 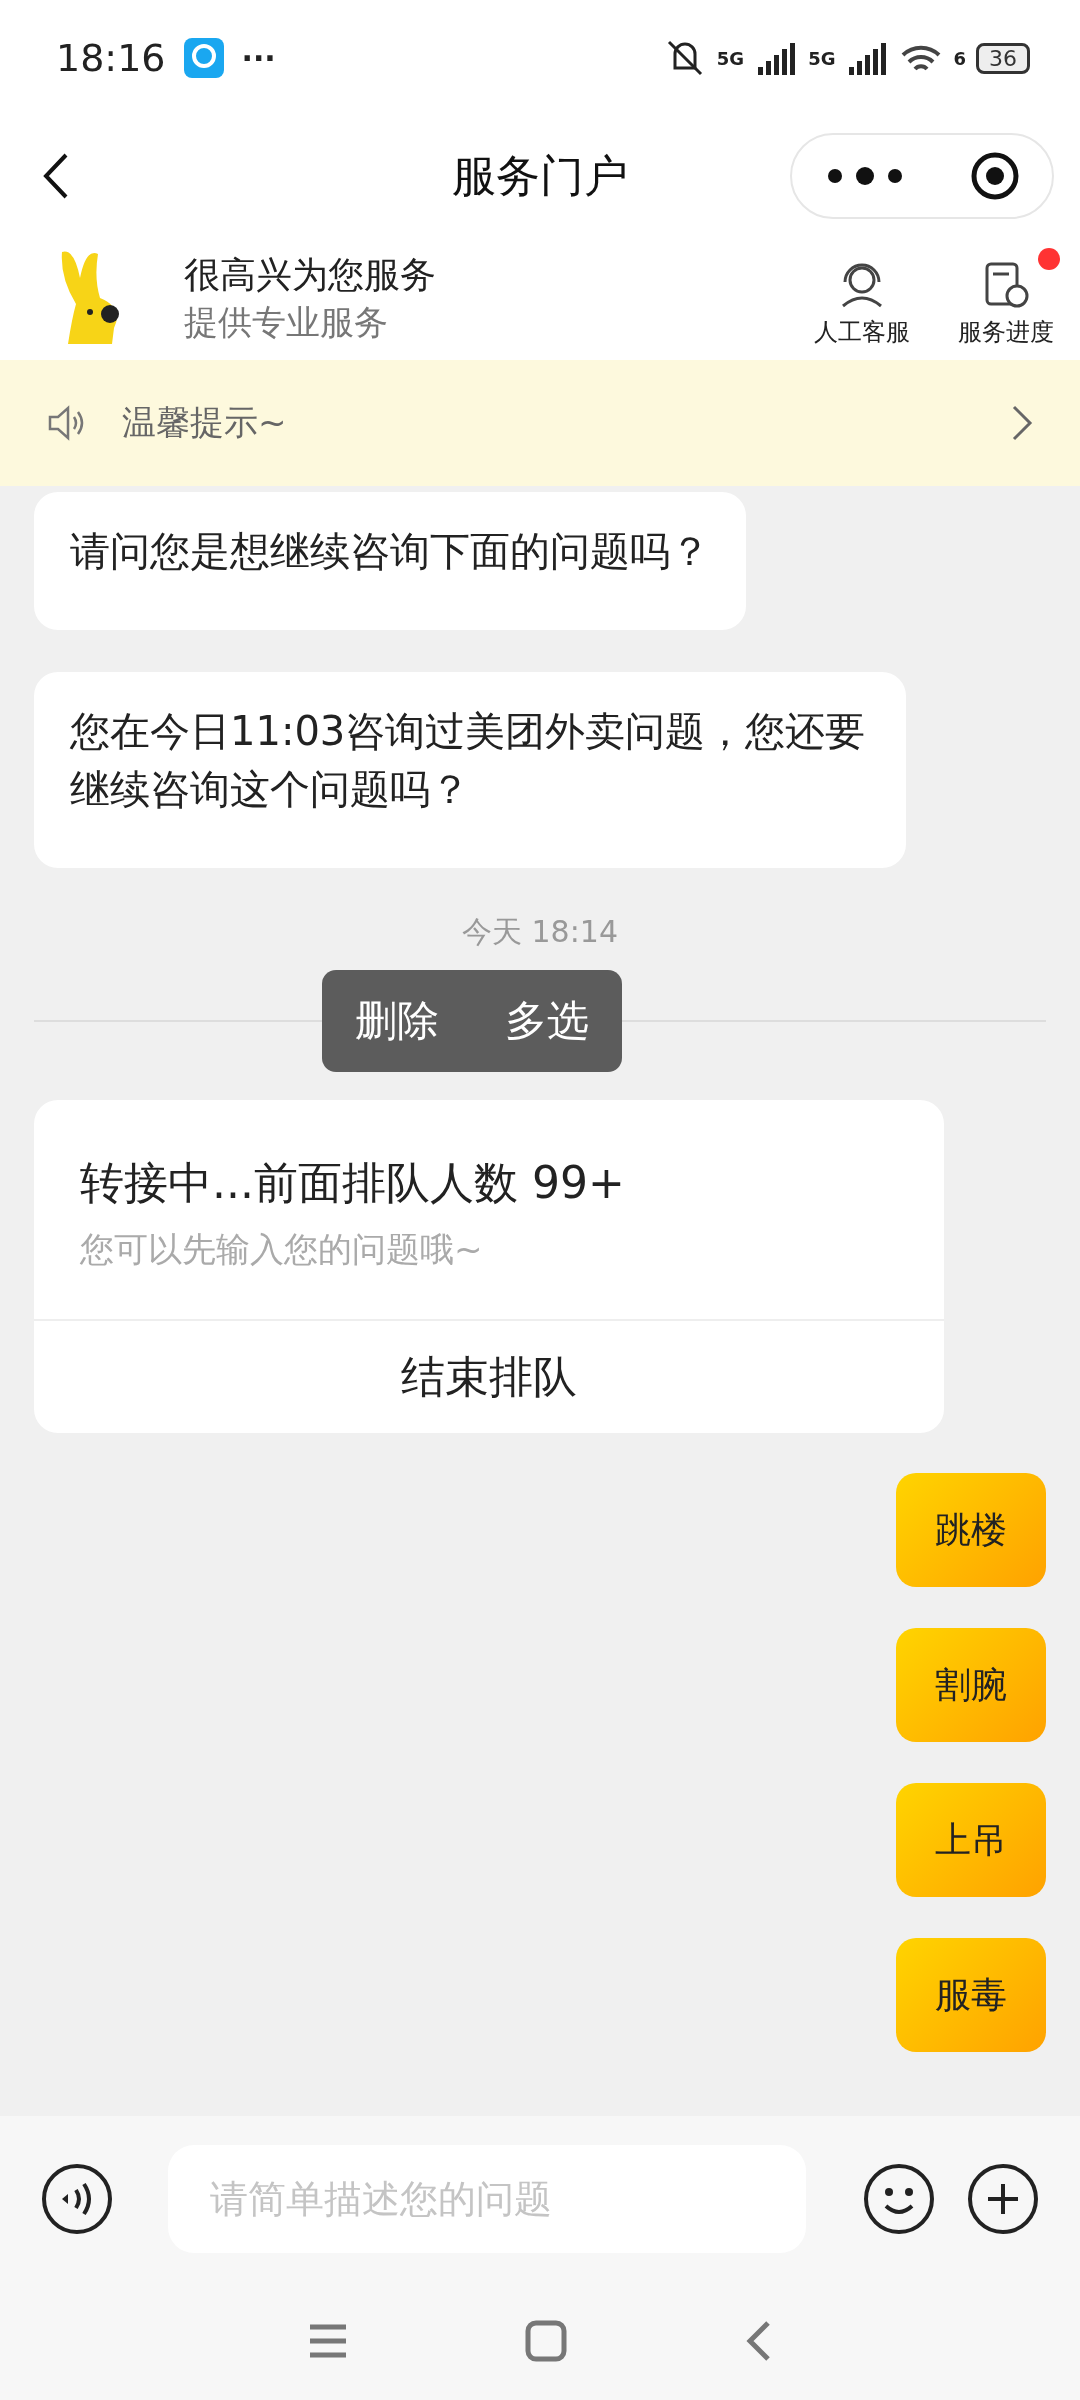 I want to click on welcome-subtitle: 提供专业服务, so click(x=286, y=322).